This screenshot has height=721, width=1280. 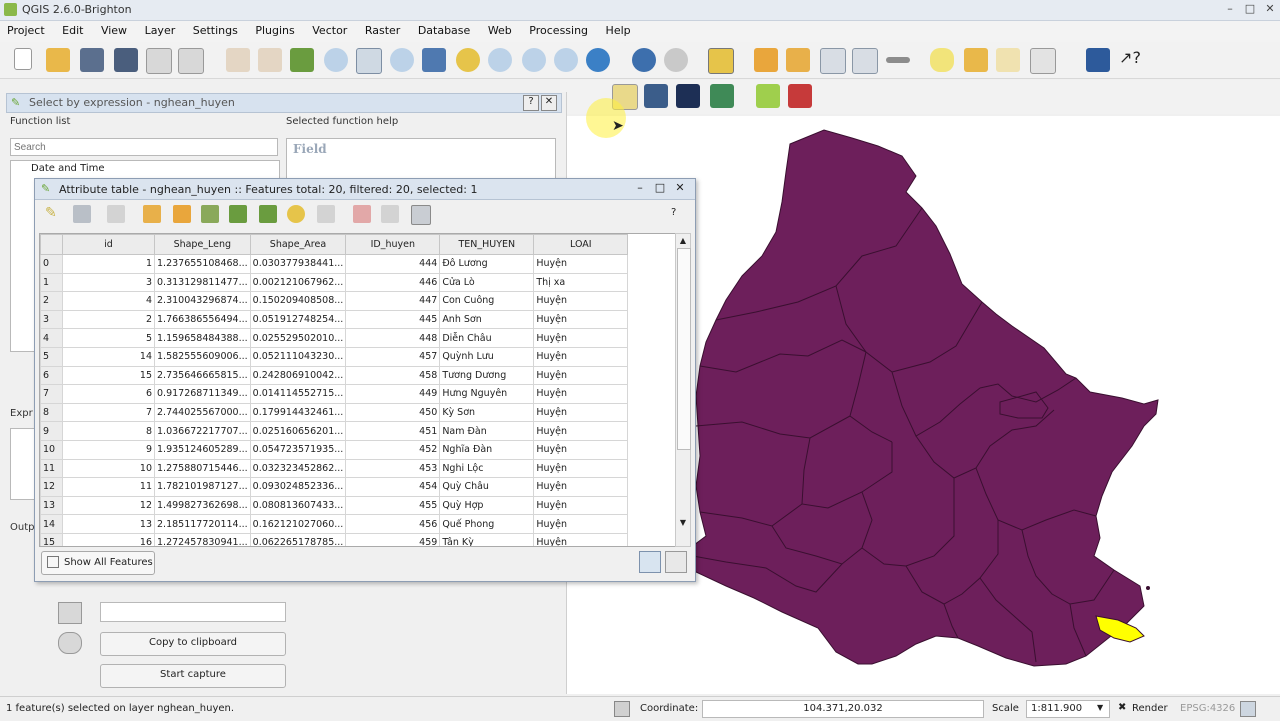 What do you see at coordinates (193, 644) in the screenshot?
I see `copy-to-clipboard-button: Copy to clipboard` at bounding box center [193, 644].